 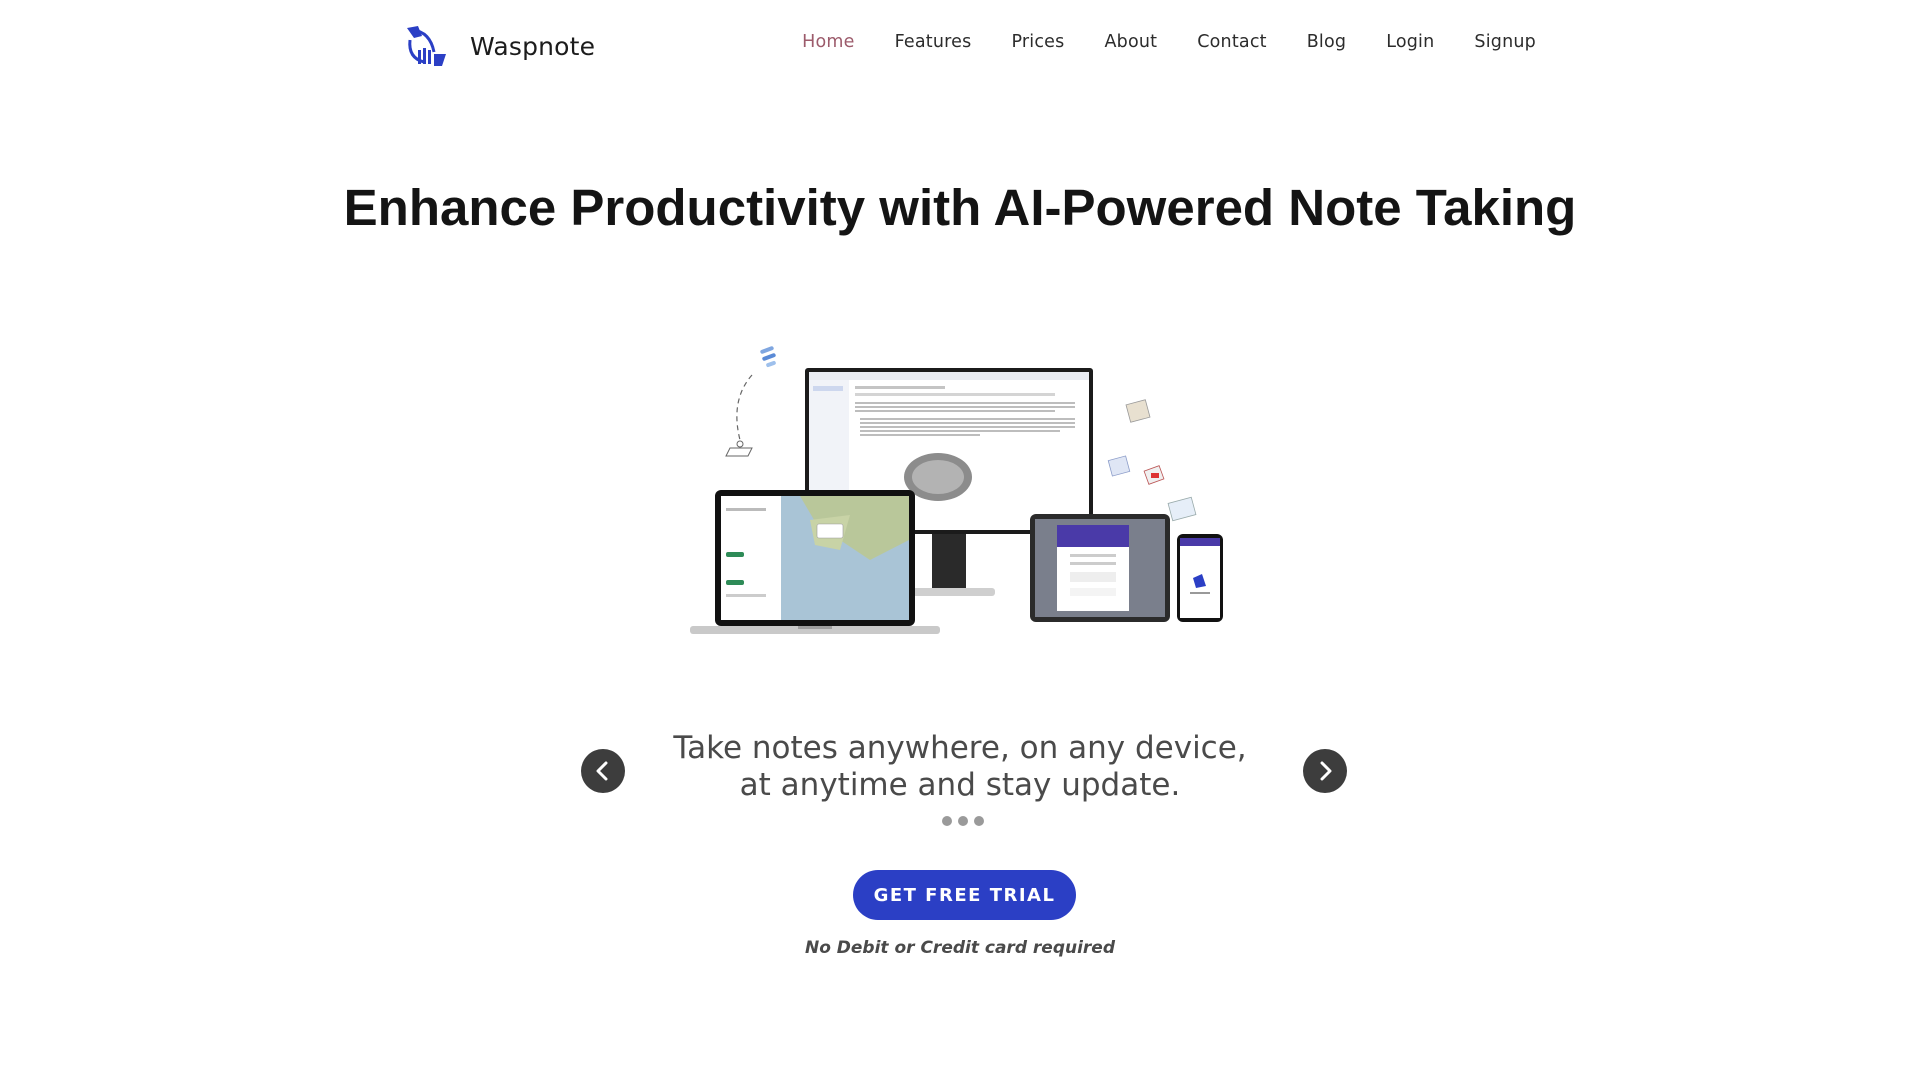 What do you see at coordinates (1505, 42) in the screenshot?
I see `nav-item-signup: Signup` at bounding box center [1505, 42].